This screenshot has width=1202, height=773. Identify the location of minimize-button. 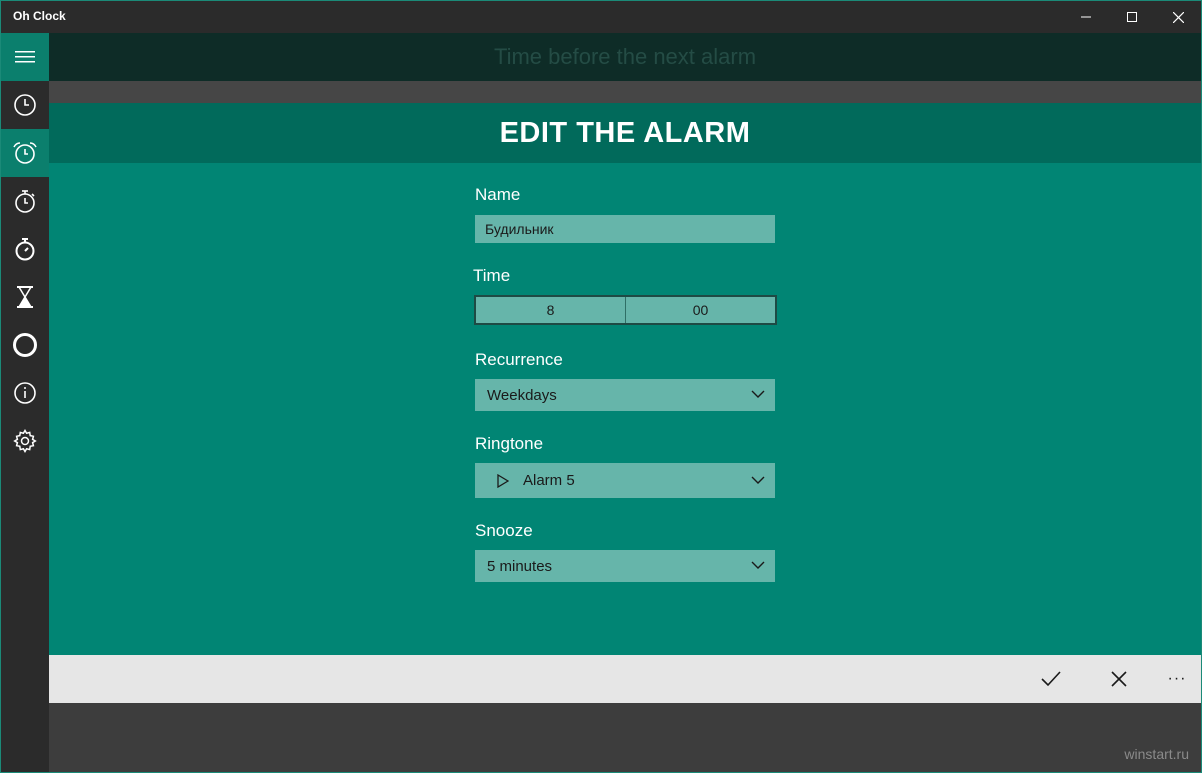
(1086, 17).